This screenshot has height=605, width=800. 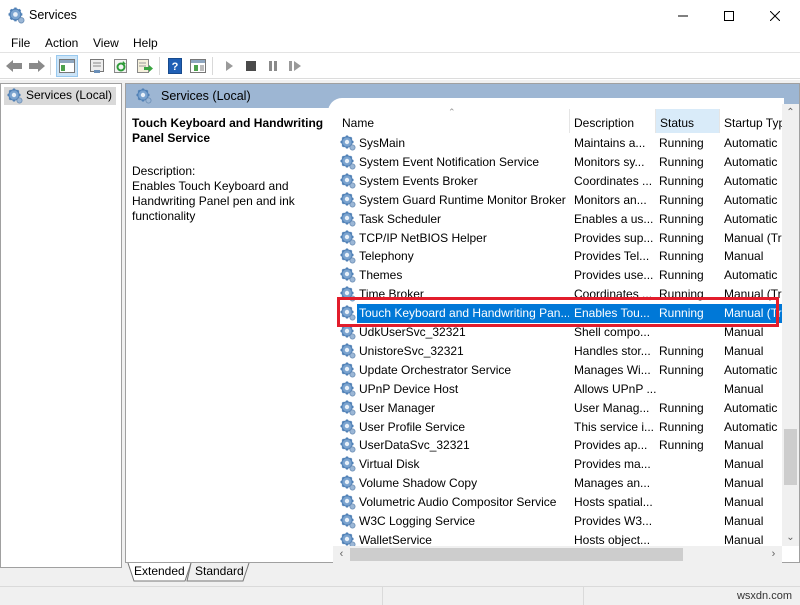 I want to click on scroll-left-icon: ‹, so click(x=341, y=554).